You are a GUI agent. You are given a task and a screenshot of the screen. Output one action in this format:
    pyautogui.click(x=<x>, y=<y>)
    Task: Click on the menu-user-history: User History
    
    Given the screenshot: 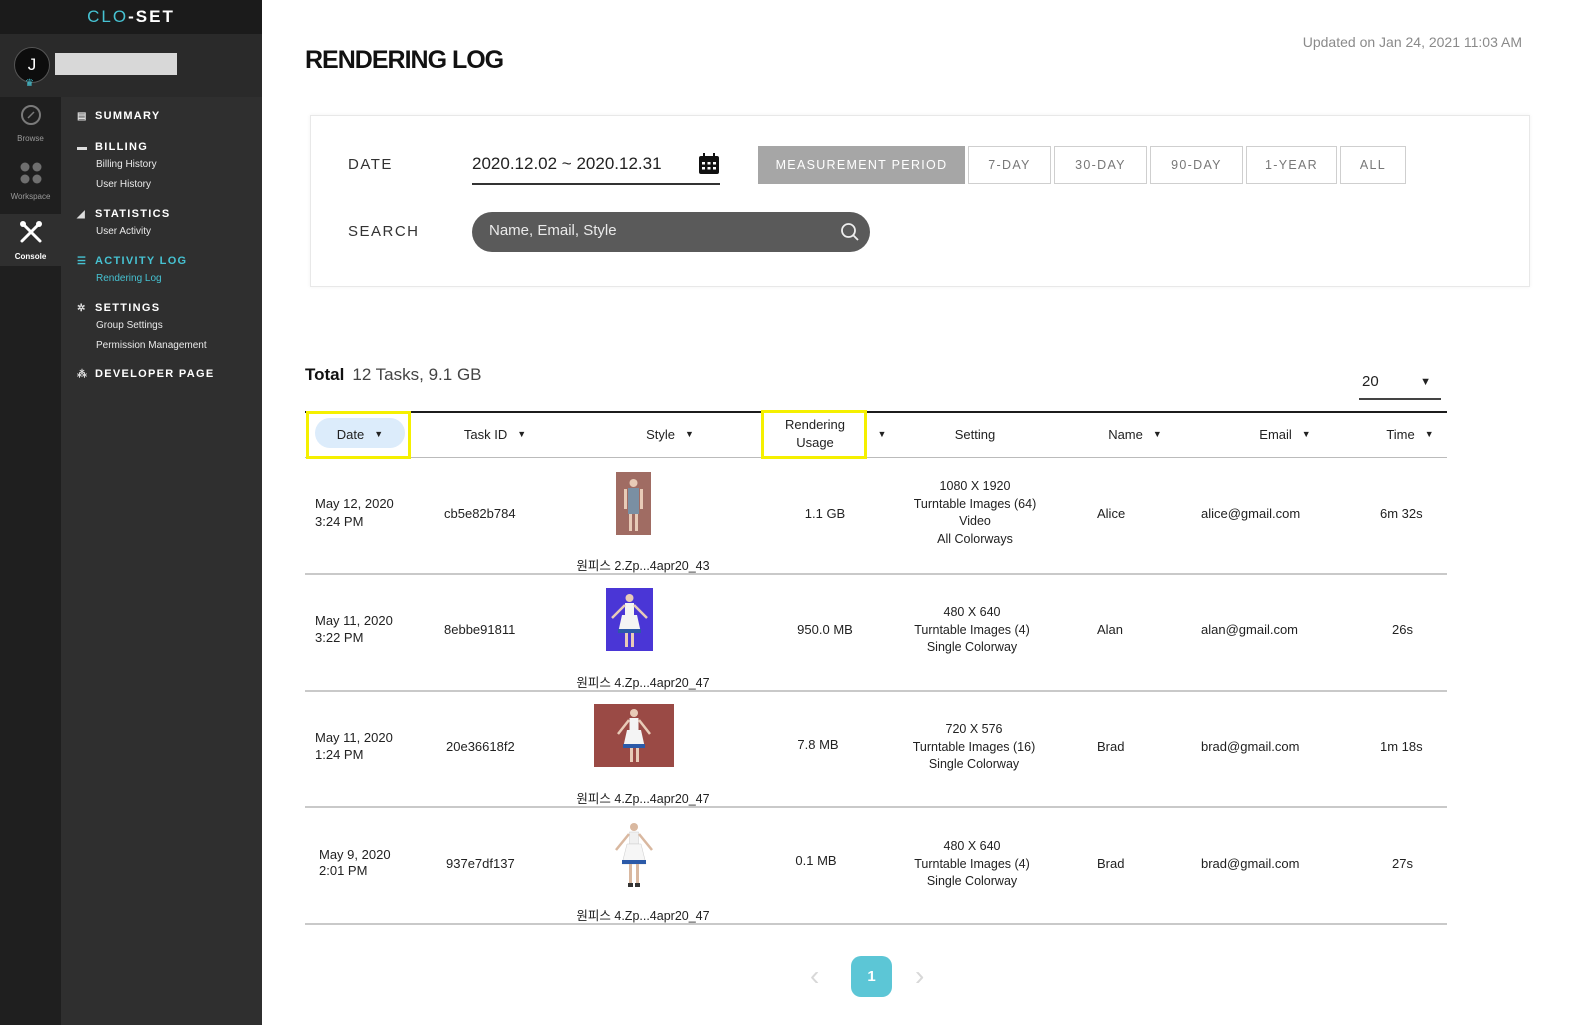 What is the action you would take?
    pyautogui.click(x=176, y=185)
    